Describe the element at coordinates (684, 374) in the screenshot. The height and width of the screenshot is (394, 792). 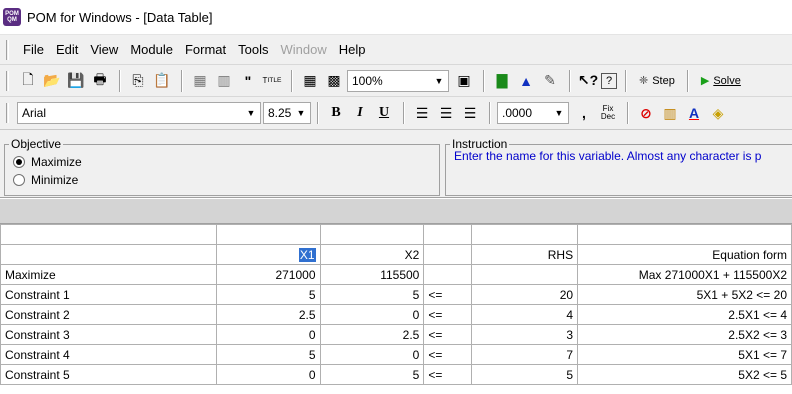
I see `equation-cell: 5X2 <= 5` at that location.